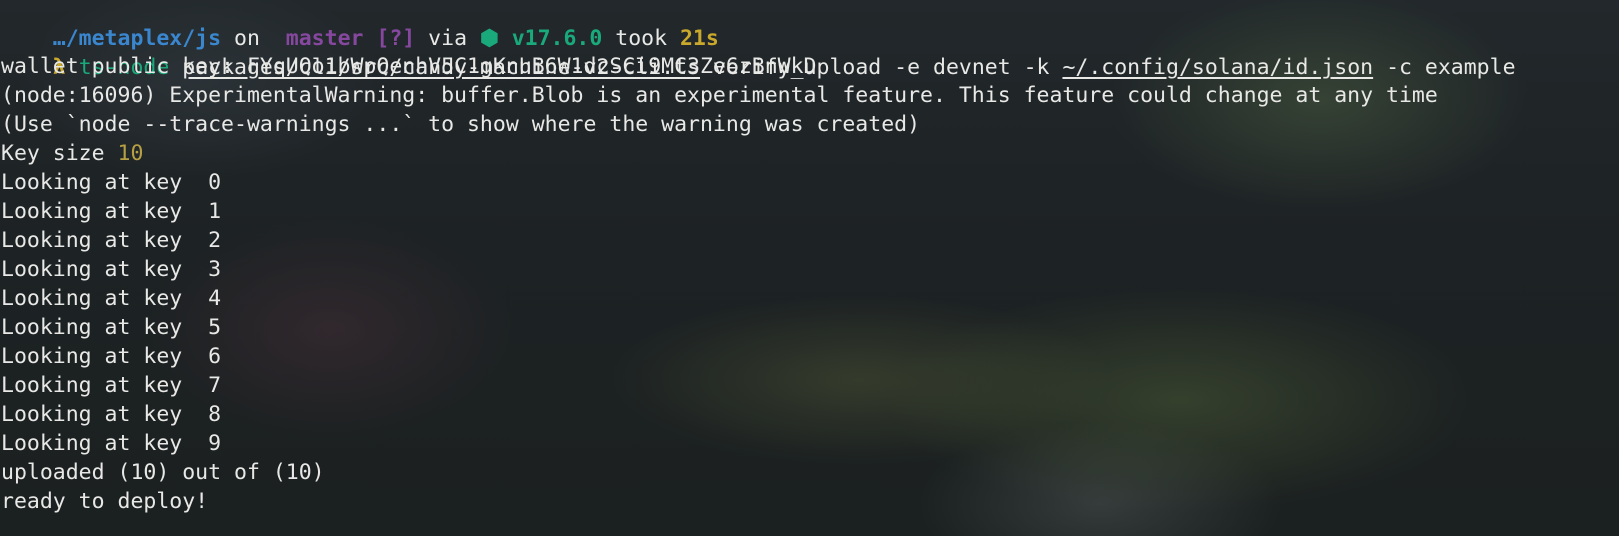 This screenshot has width=1619, height=536. I want to click on looking-at-key-line: Looking at key 1, so click(111, 211).